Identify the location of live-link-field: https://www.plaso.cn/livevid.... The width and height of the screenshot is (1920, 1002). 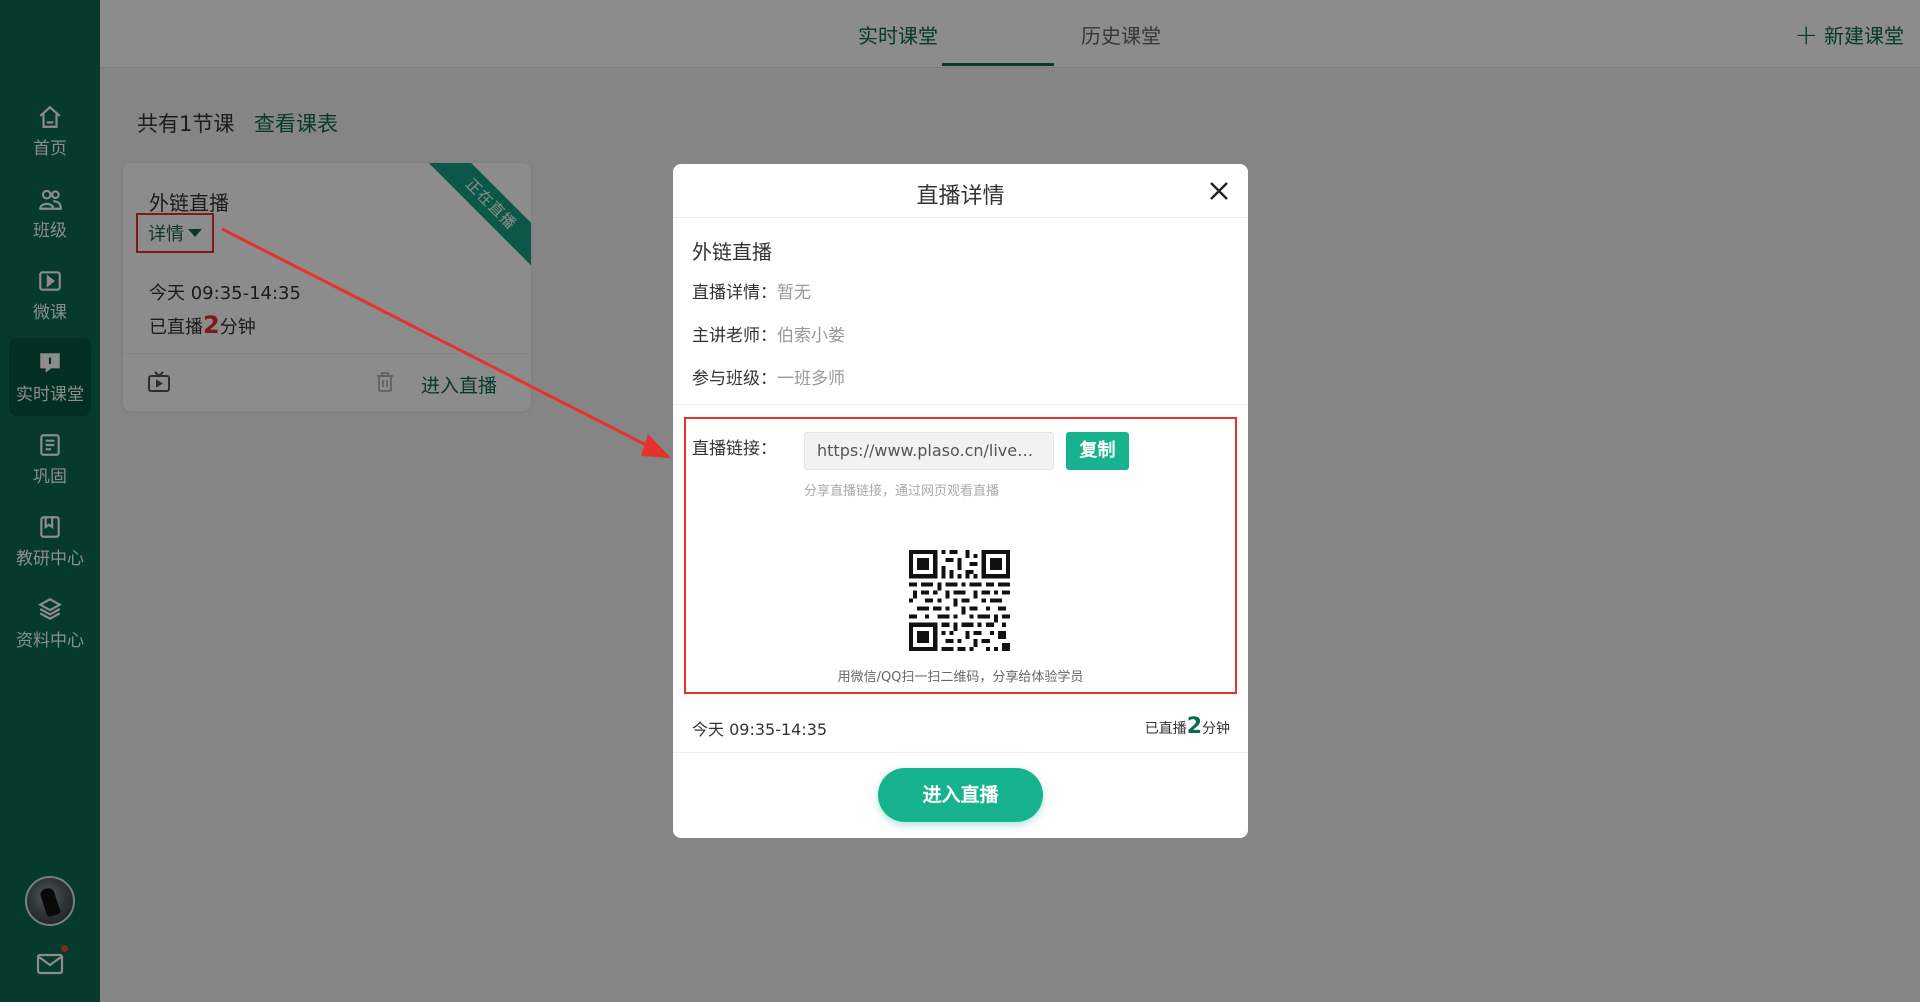
(929, 451).